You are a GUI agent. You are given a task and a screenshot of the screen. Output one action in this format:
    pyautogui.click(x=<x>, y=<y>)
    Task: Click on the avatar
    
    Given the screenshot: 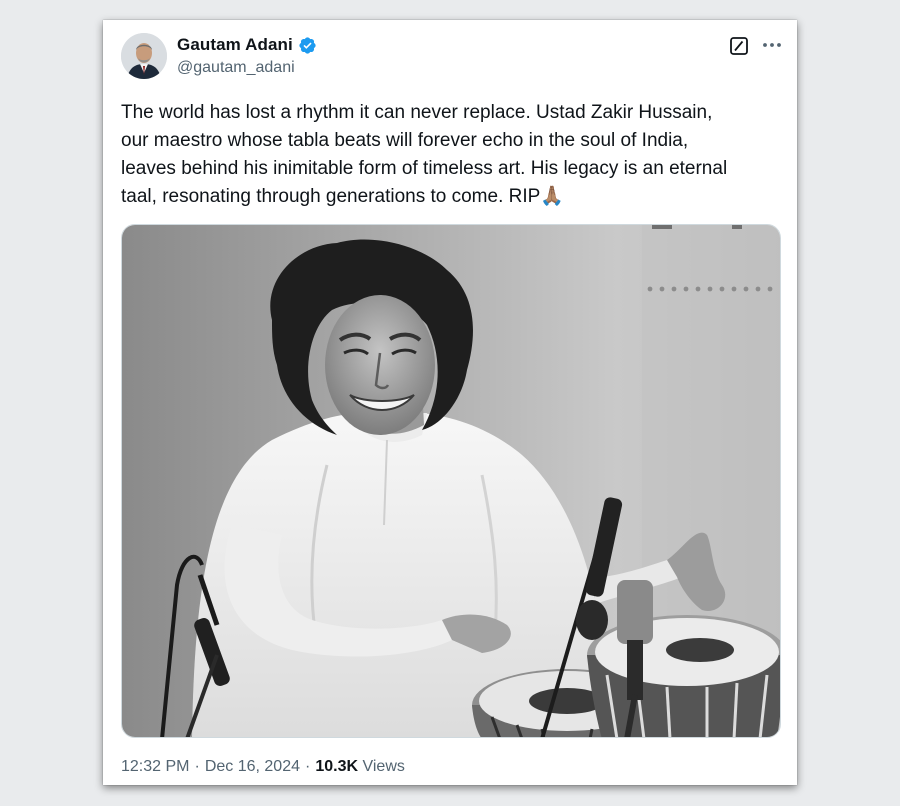 What is the action you would take?
    pyautogui.click(x=144, y=56)
    